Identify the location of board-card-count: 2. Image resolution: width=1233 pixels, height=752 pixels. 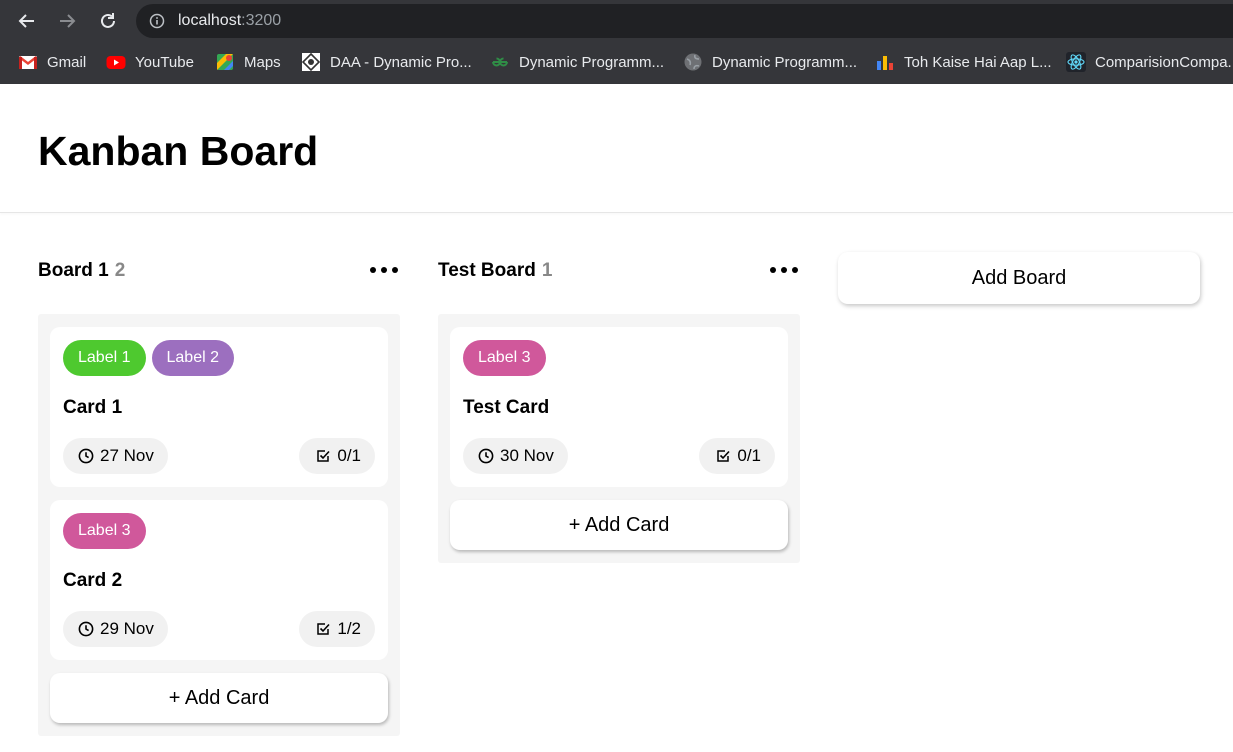
(120, 270).